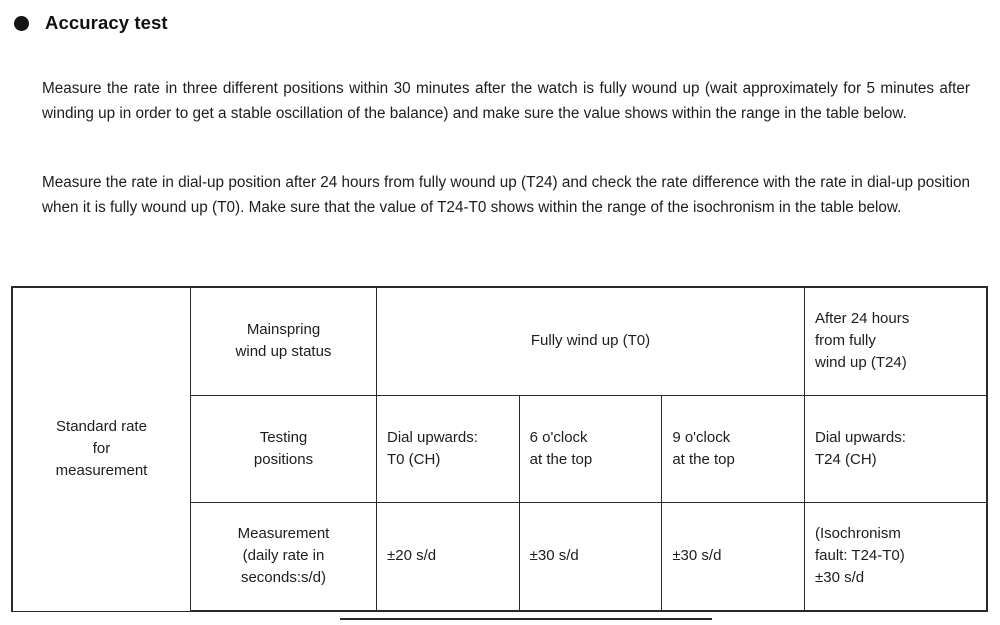 The width and height of the screenshot is (1000, 625). Describe the element at coordinates (896, 448) in the screenshot. I see `table-cell-position-dial-upwards-t24: Dial upwards: T24 (CH)` at that location.